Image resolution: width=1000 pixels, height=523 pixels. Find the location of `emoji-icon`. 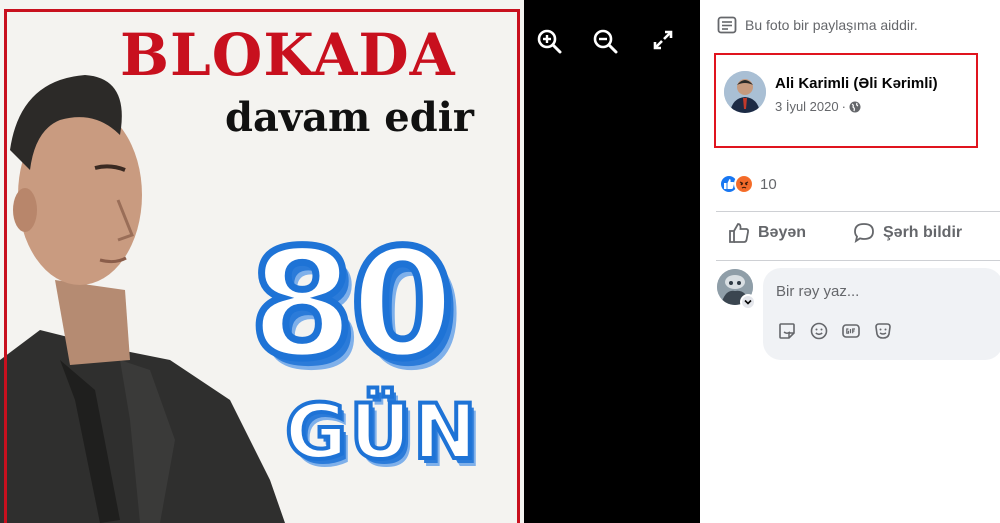

emoji-icon is located at coordinates (819, 331).